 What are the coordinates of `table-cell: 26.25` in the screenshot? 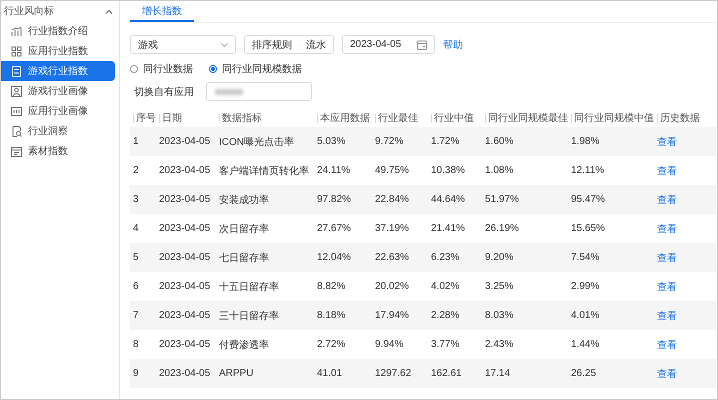 It's located at (583, 373).